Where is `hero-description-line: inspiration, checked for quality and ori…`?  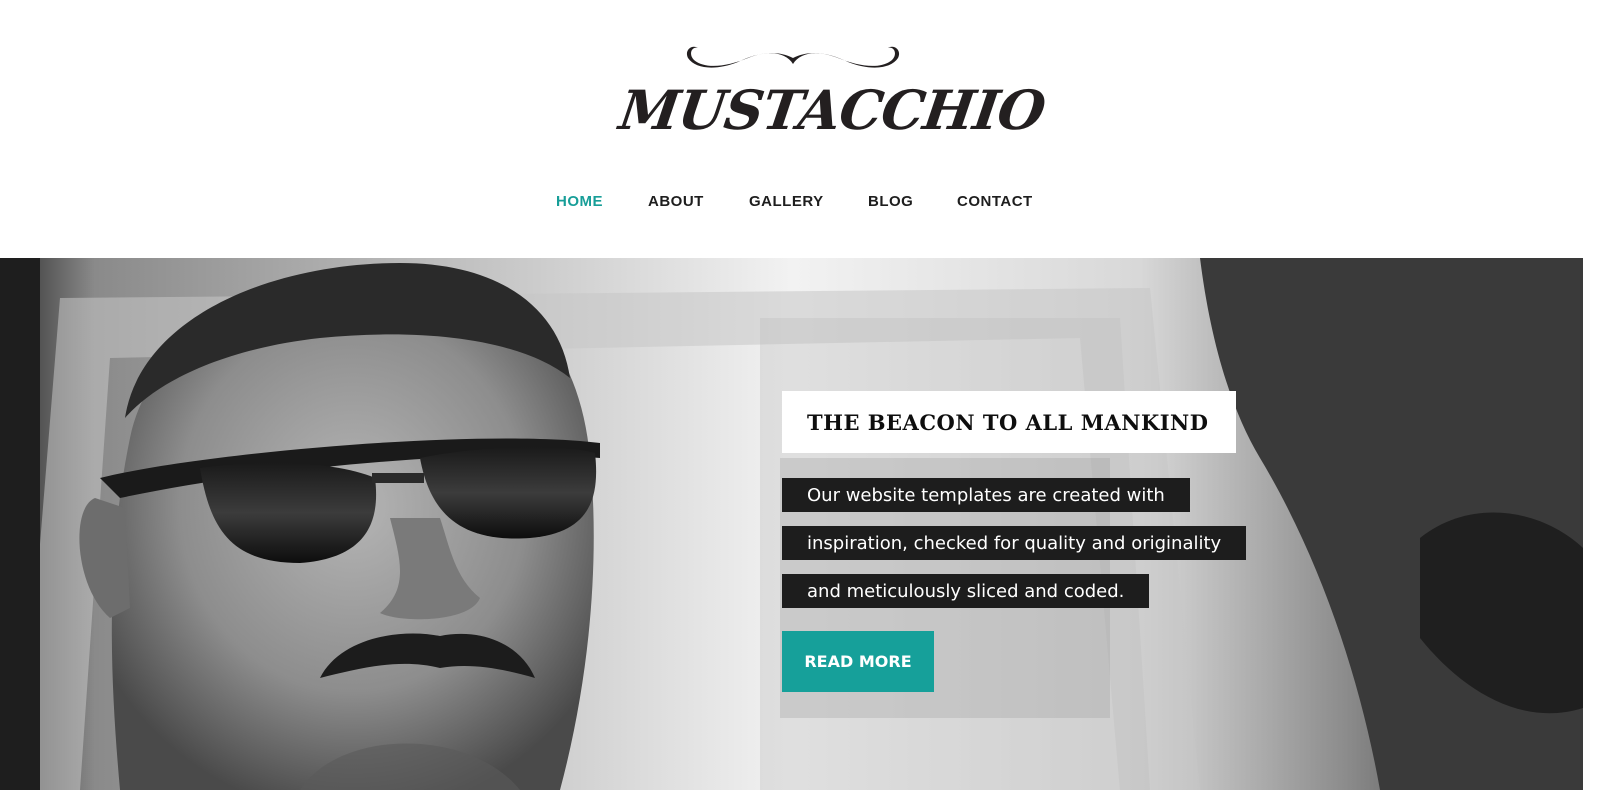
hero-description-line: inspiration, checked for quality and ori… is located at coordinates (1014, 543).